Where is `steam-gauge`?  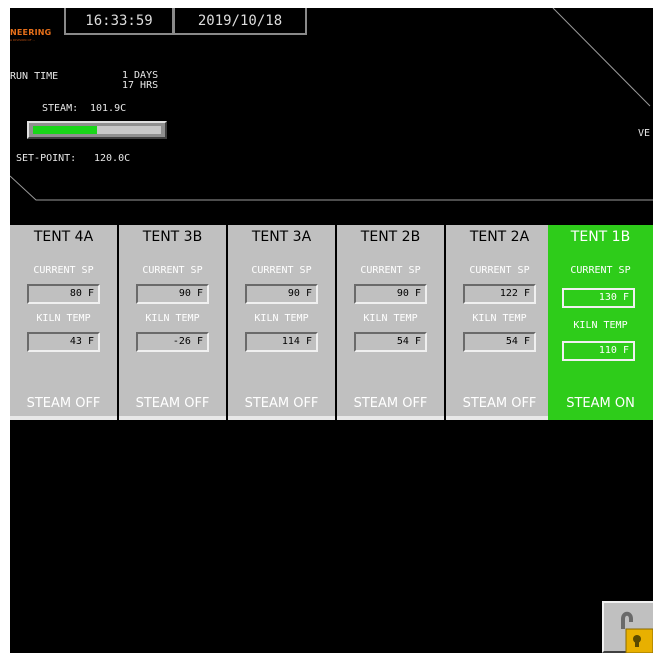
steam-gauge is located at coordinates (97, 130).